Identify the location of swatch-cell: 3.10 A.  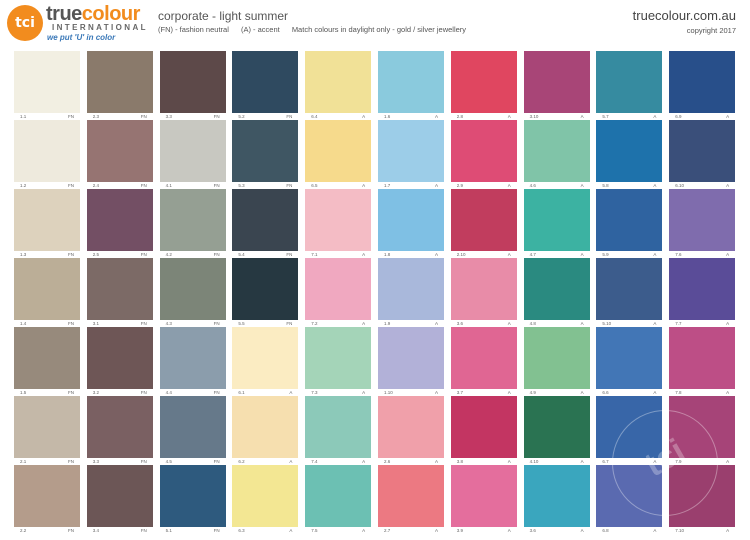
(556, 86).